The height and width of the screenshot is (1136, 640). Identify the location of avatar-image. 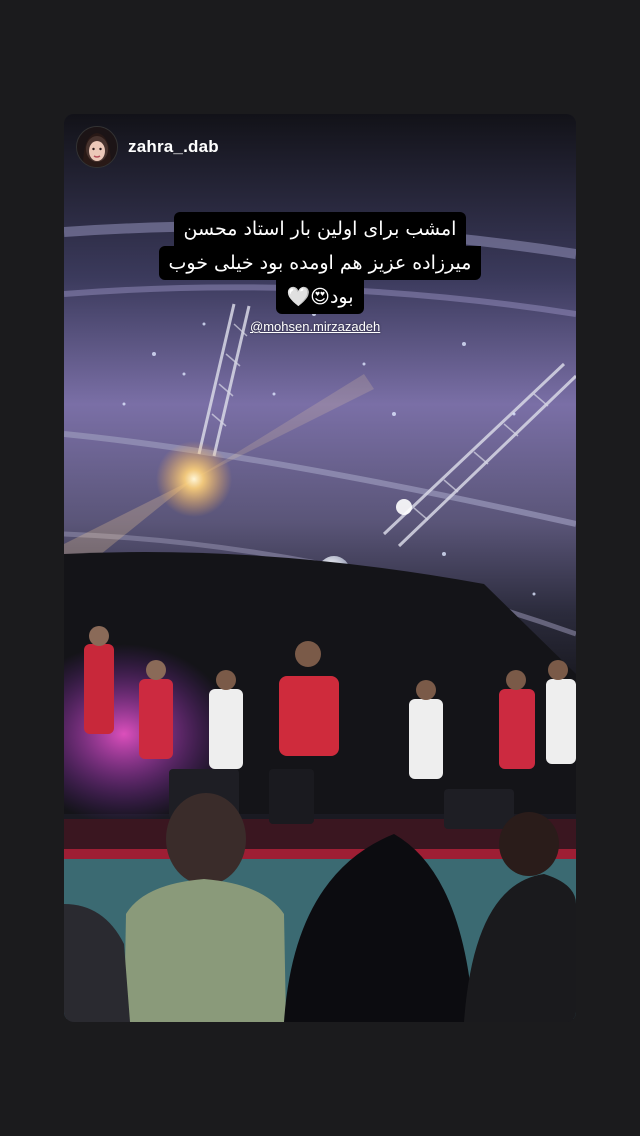
(97, 147).